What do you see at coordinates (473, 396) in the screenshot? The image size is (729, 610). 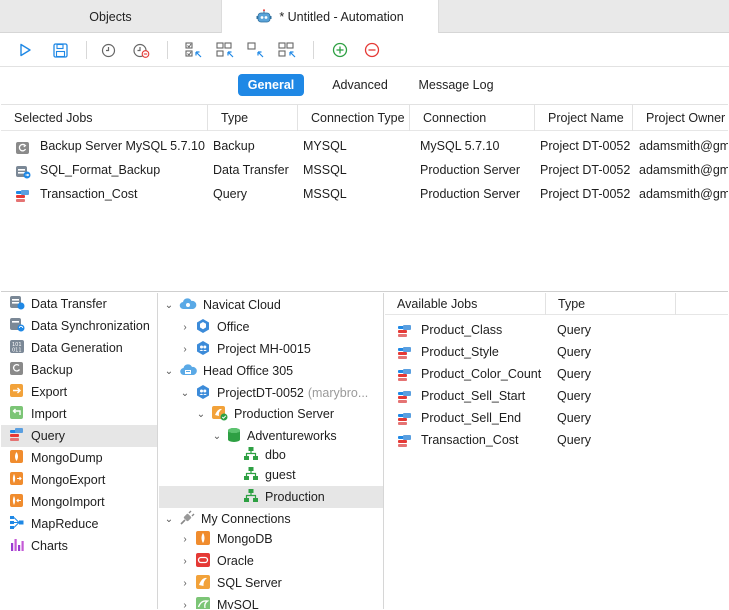 I see `available-job-name: Product_Sell_Start` at bounding box center [473, 396].